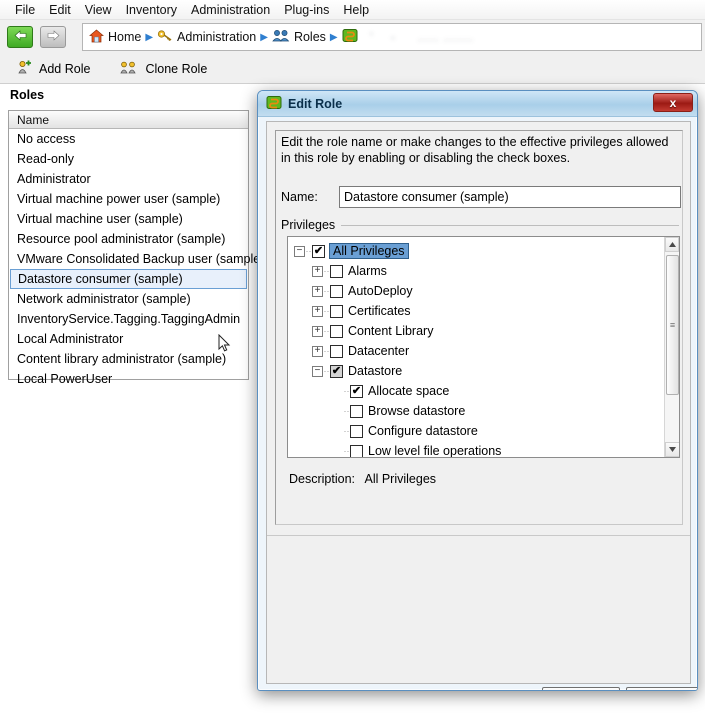 Image resolution: width=705 pixels, height=719 pixels. What do you see at coordinates (379, 351) in the screenshot?
I see `privilege-label: Datacenter` at bounding box center [379, 351].